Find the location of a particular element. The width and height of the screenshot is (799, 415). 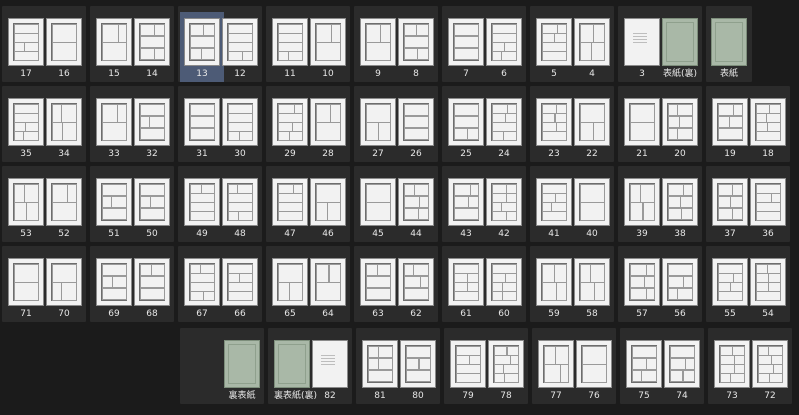

page-spread: 13 12 is located at coordinates (220, 44).